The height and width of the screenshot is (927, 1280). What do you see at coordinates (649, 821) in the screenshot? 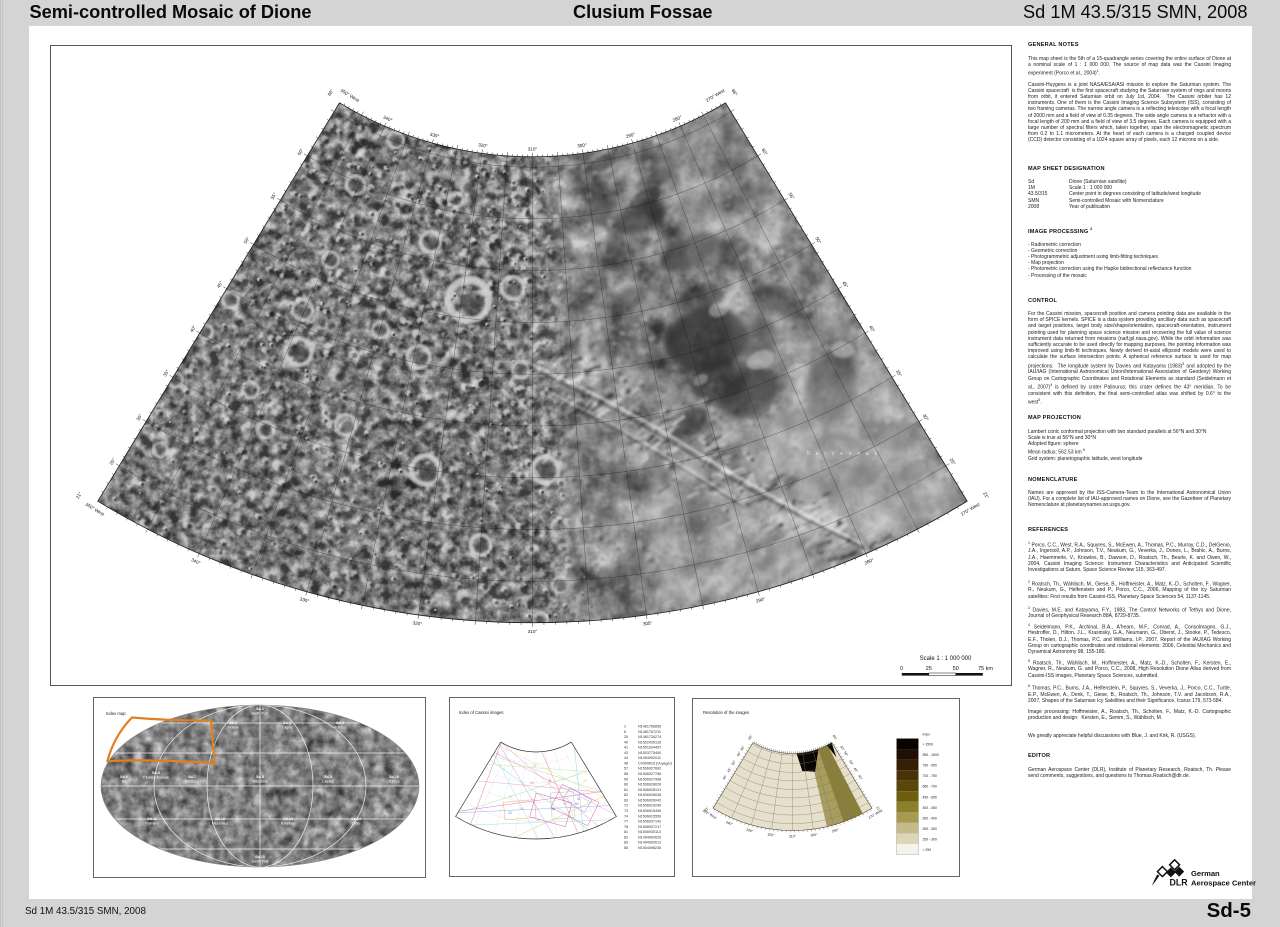
I see `svg-text: N1506937142` at bounding box center [649, 821].